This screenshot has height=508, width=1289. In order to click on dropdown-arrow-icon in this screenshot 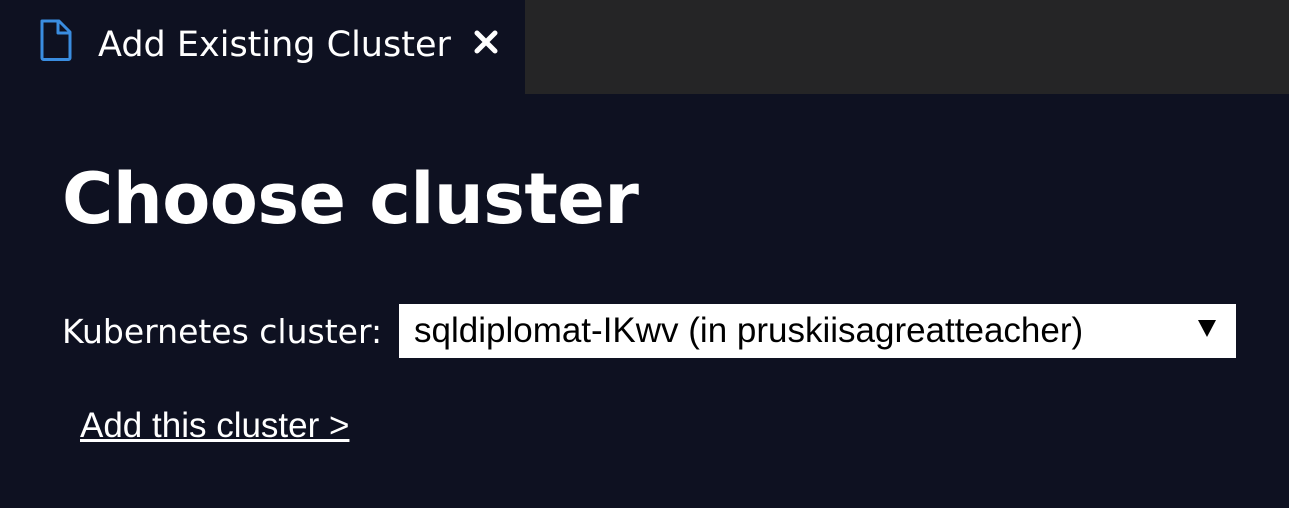, I will do `click(1207, 328)`.